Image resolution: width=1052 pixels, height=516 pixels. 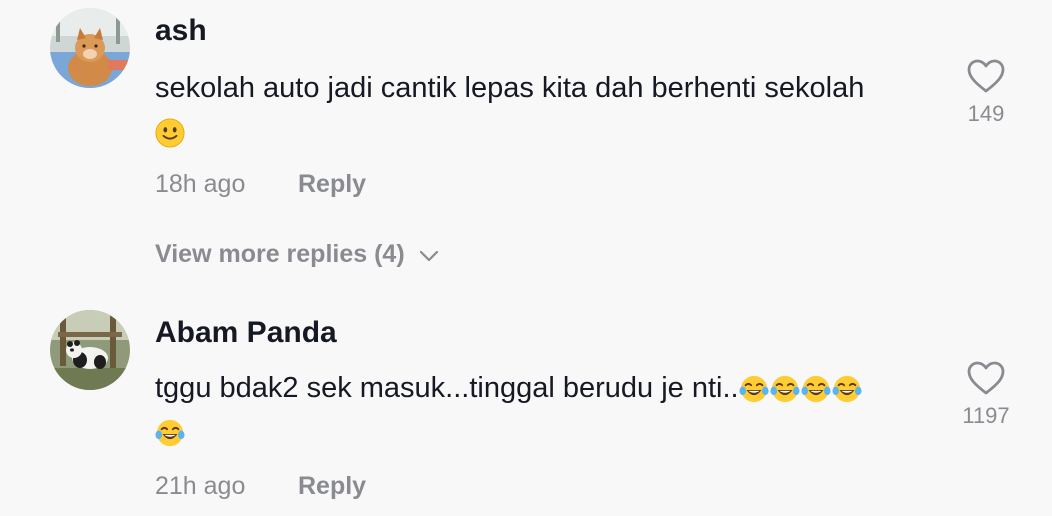 I want to click on username: ash, so click(x=181, y=31).